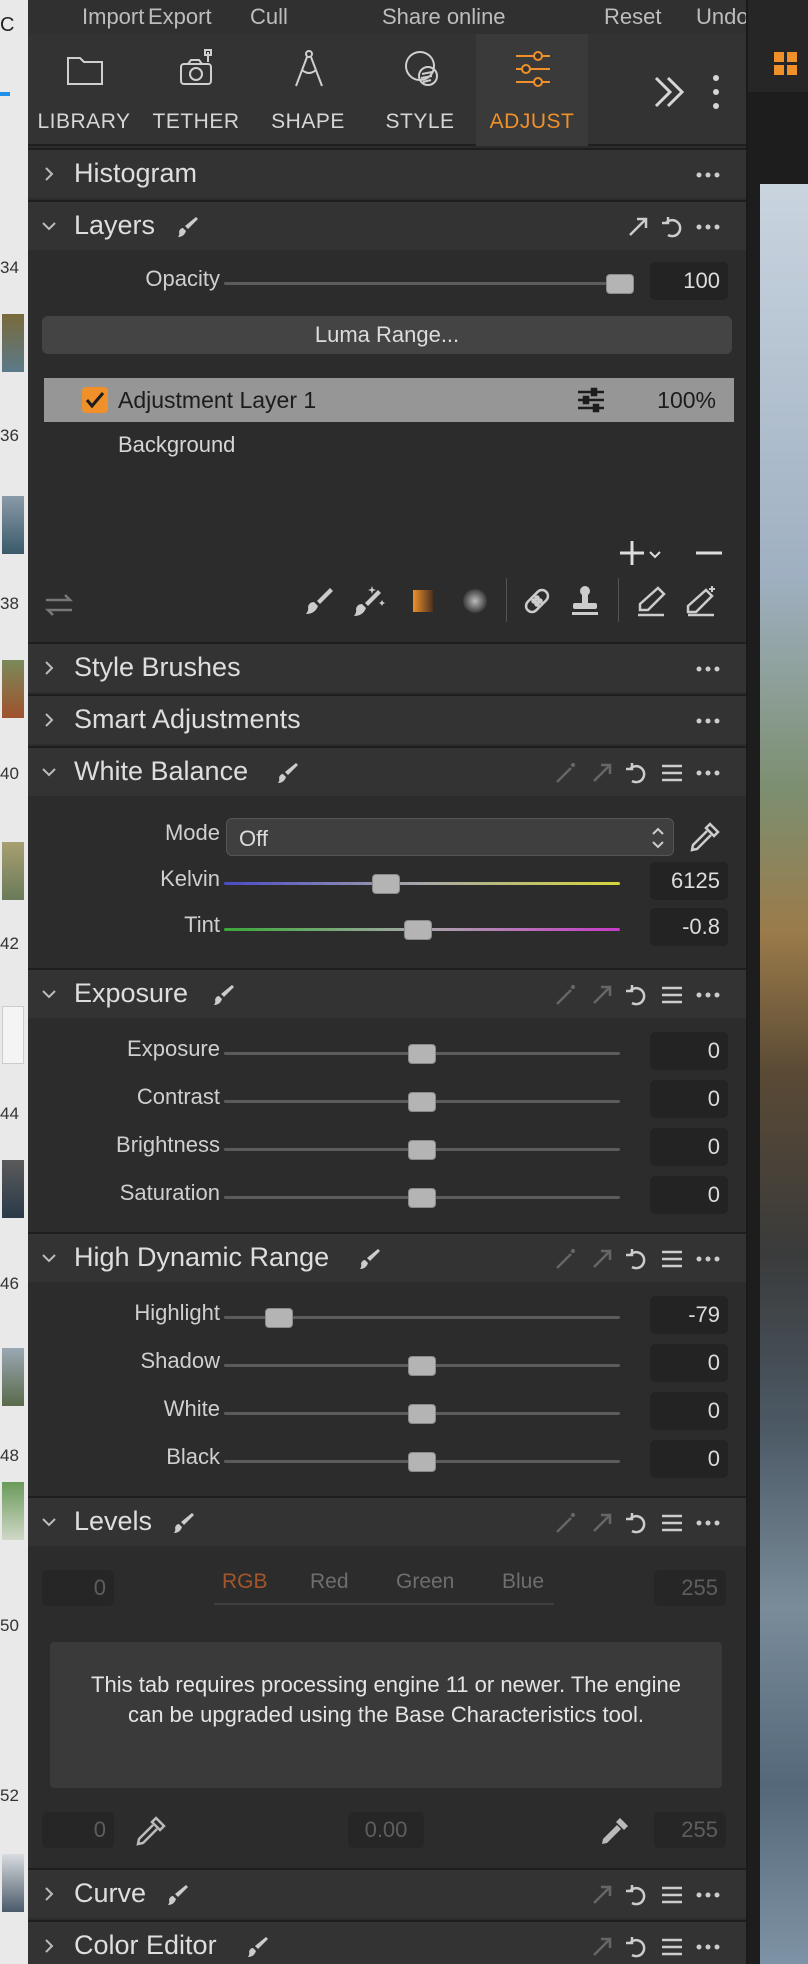 The height and width of the screenshot is (1964, 808). Describe the element at coordinates (422, 1414) in the screenshot. I see `white-slider-knob` at that location.